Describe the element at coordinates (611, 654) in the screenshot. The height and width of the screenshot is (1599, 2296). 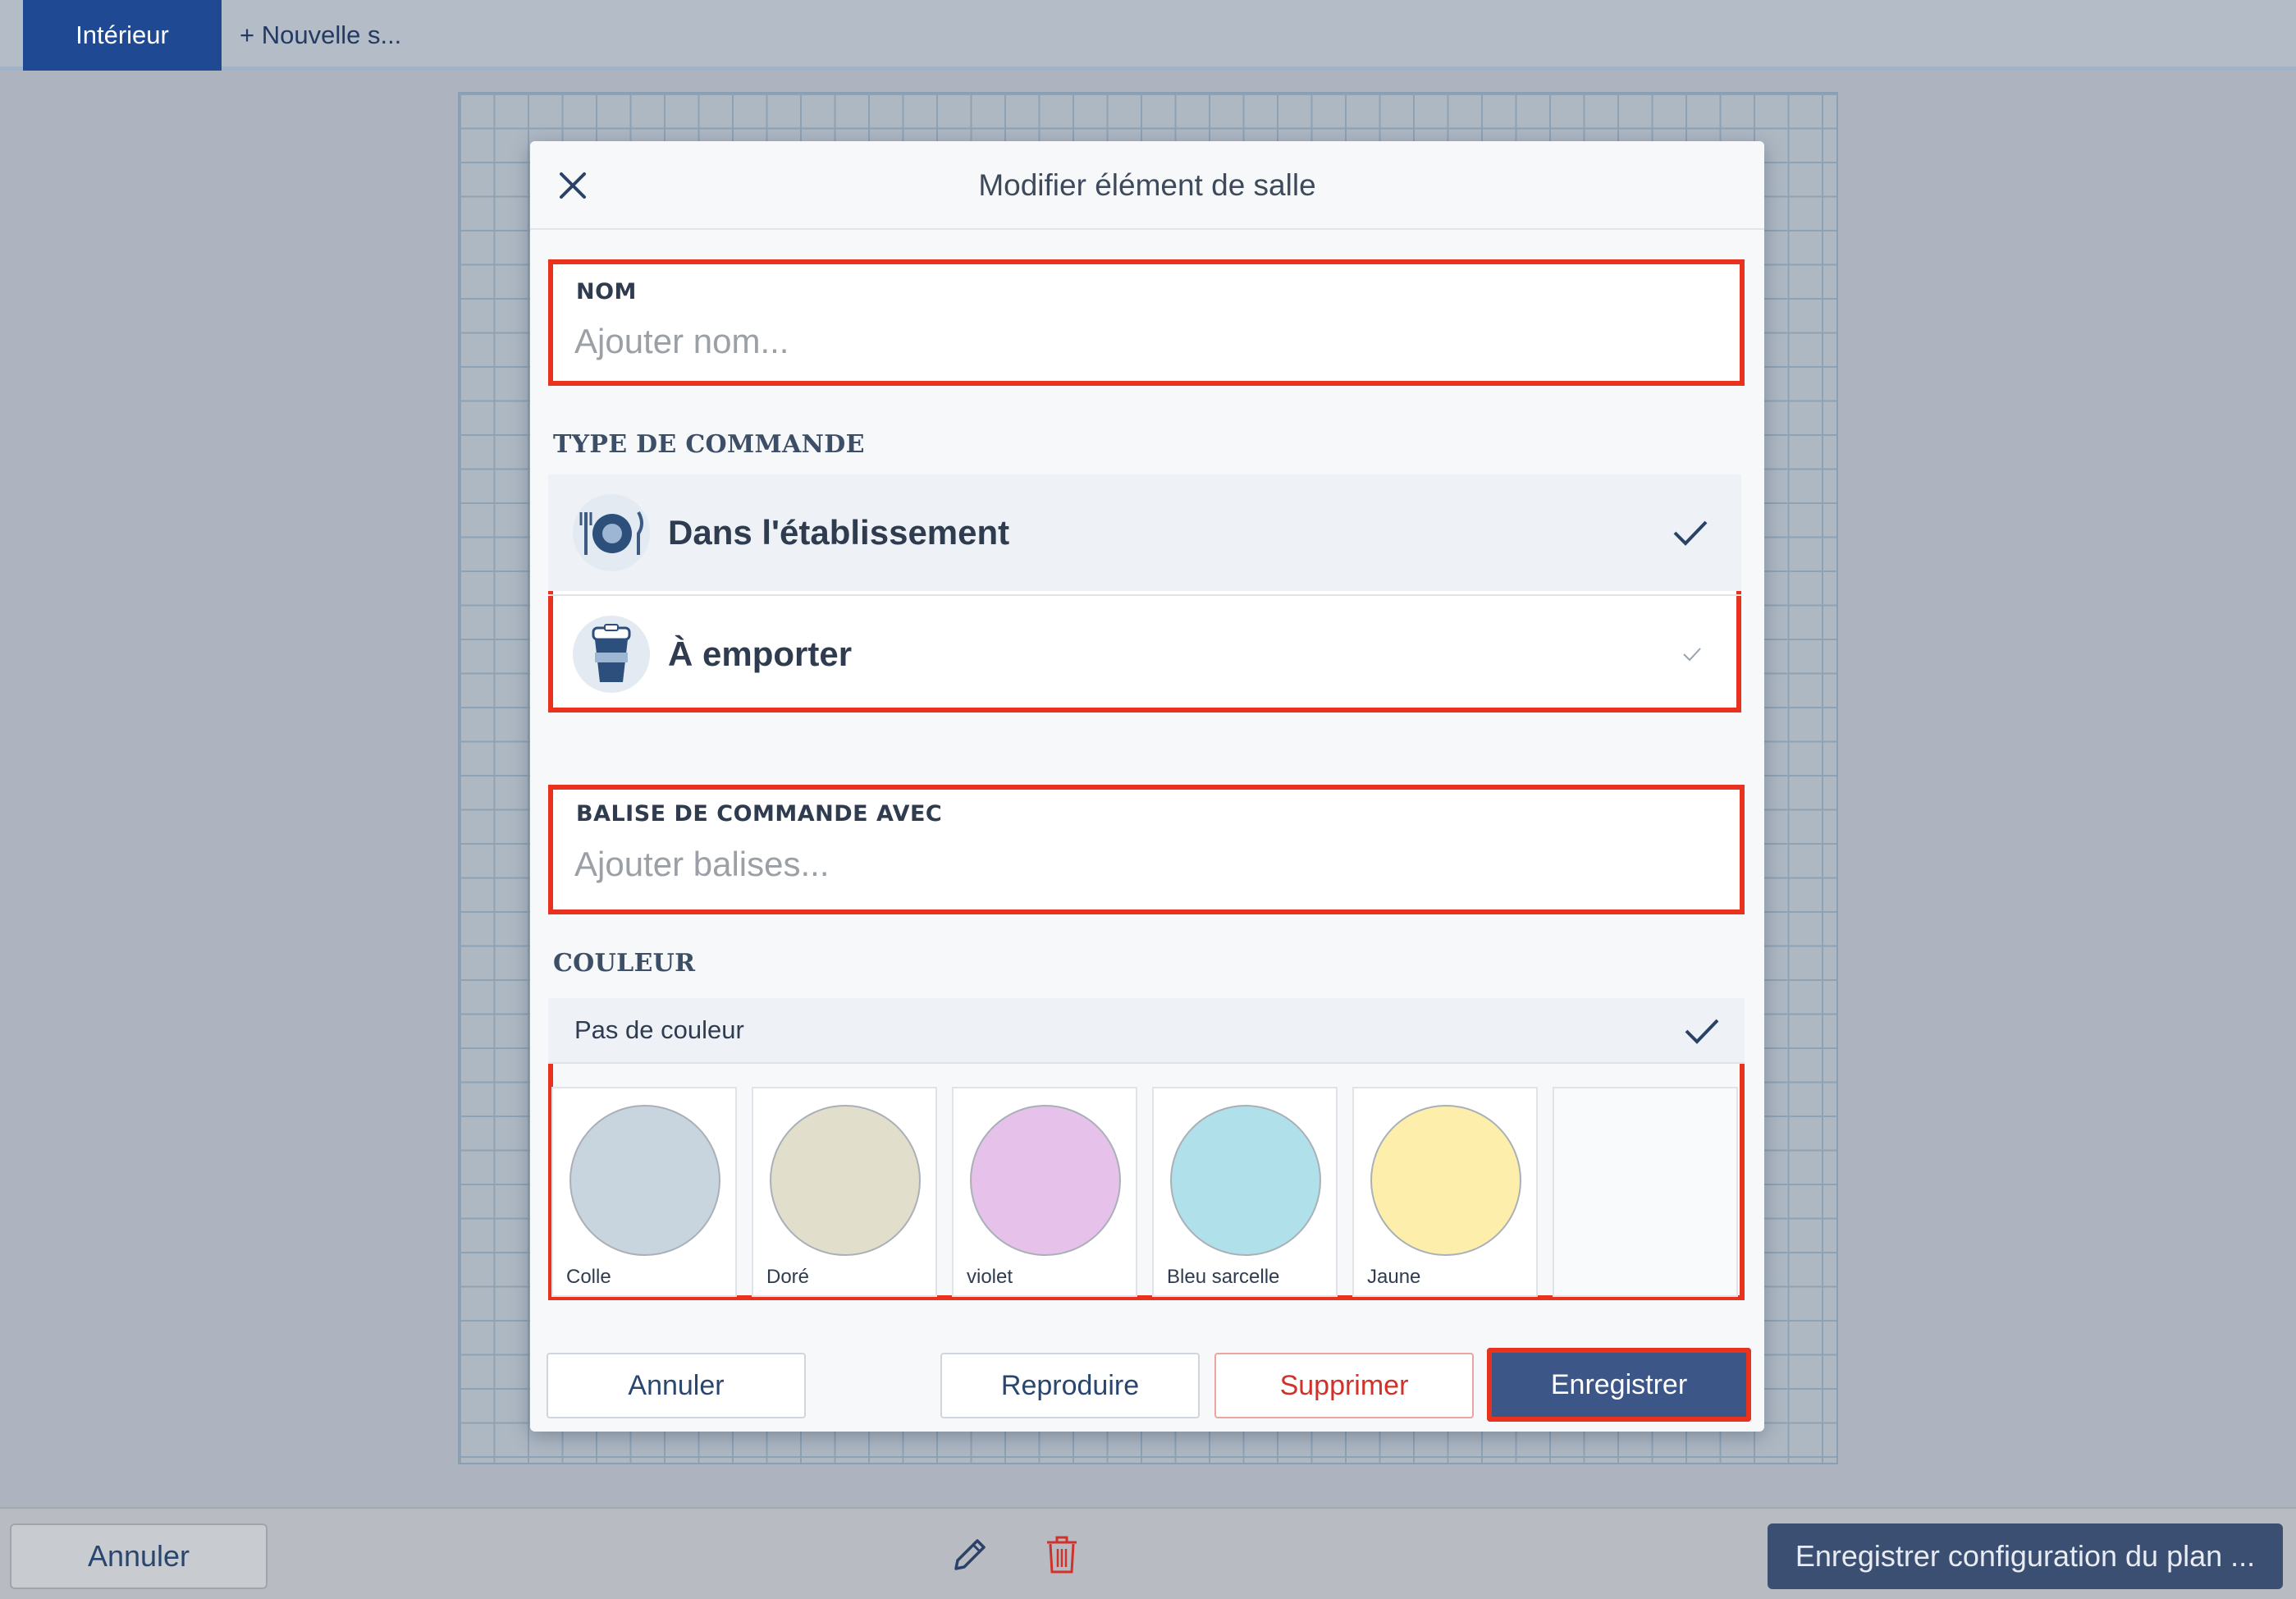
I see `takeaway-cup-icon` at that location.